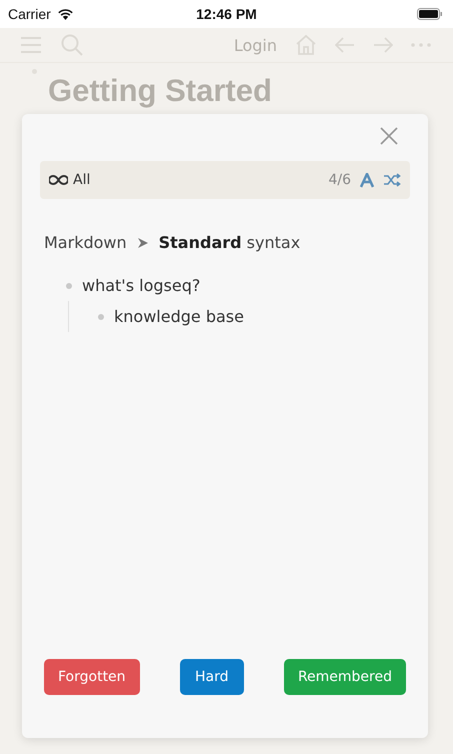  What do you see at coordinates (306, 45) in the screenshot?
I see `home-icon` at bounding box center [306, 45].